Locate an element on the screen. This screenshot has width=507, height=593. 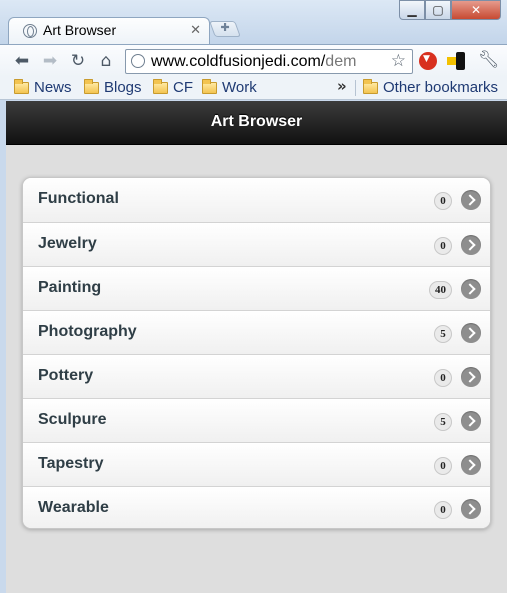
page-title: Art Browser is located at coordinates (256, 121).